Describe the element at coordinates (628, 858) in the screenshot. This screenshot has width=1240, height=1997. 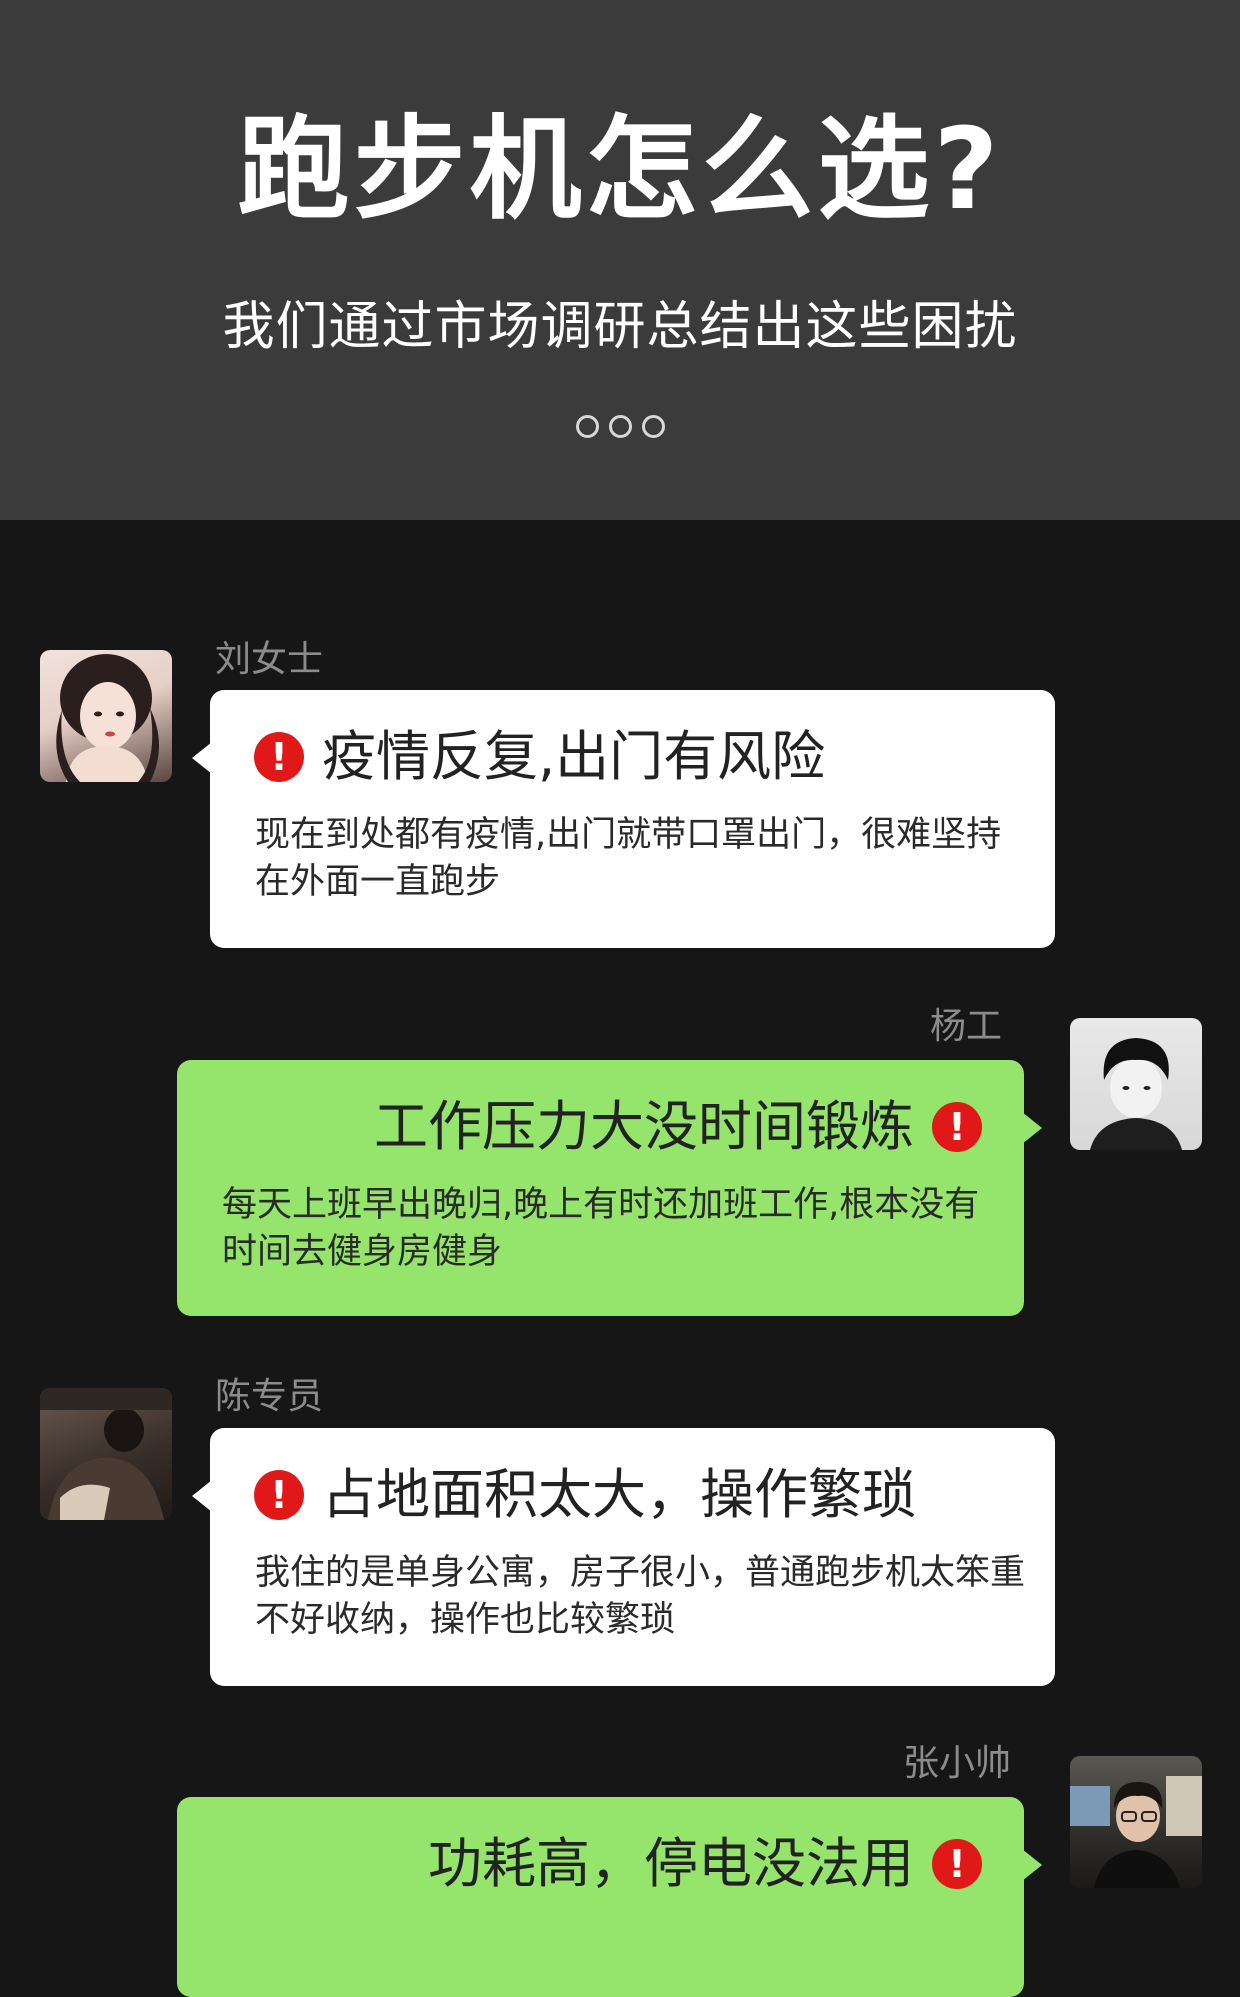
I see `message-body: 现在到处都有疫情,出门就带口罩出门，很难坚持在外面一直跑步` at that location.